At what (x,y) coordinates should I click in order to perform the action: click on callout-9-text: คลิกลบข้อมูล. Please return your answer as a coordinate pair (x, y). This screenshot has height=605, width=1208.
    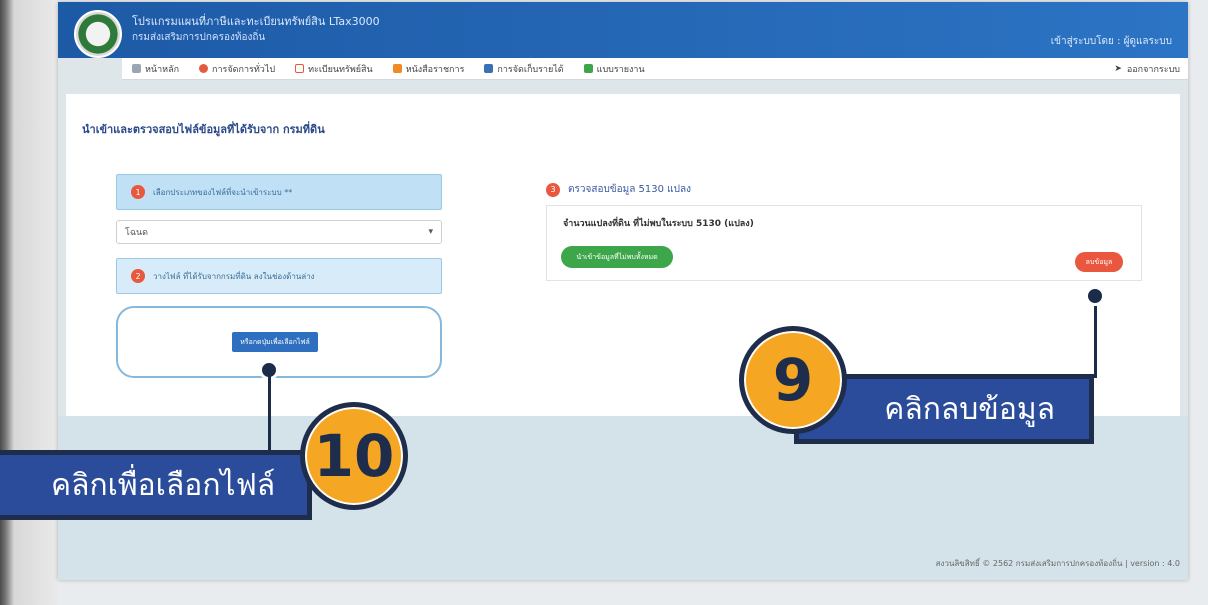
    Looking at the image, I should click on (969, 409).